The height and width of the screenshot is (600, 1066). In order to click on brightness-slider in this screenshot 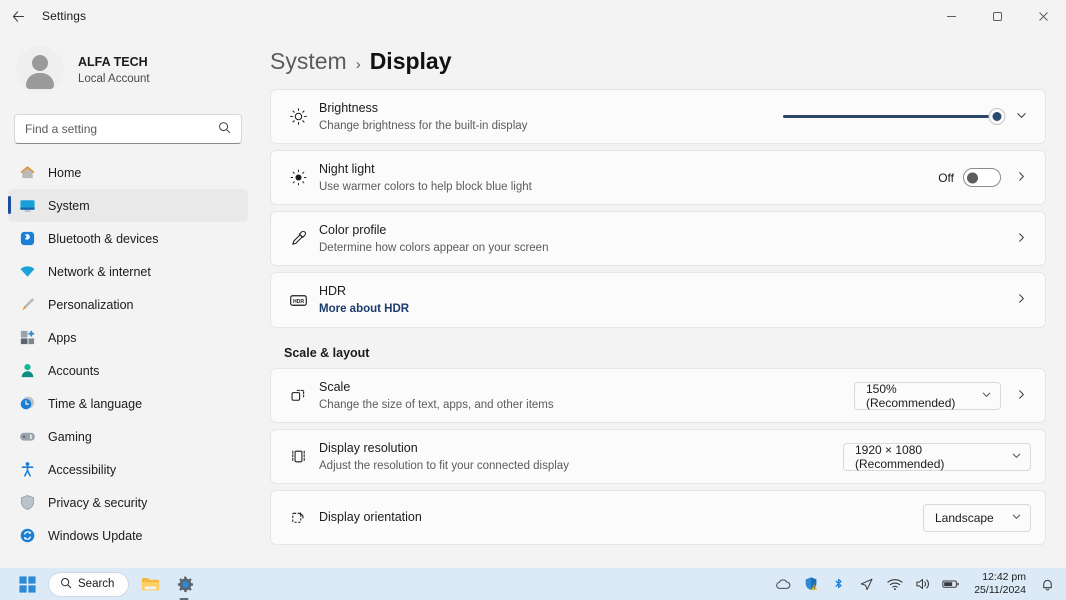, I will do `click(894, 117)`.